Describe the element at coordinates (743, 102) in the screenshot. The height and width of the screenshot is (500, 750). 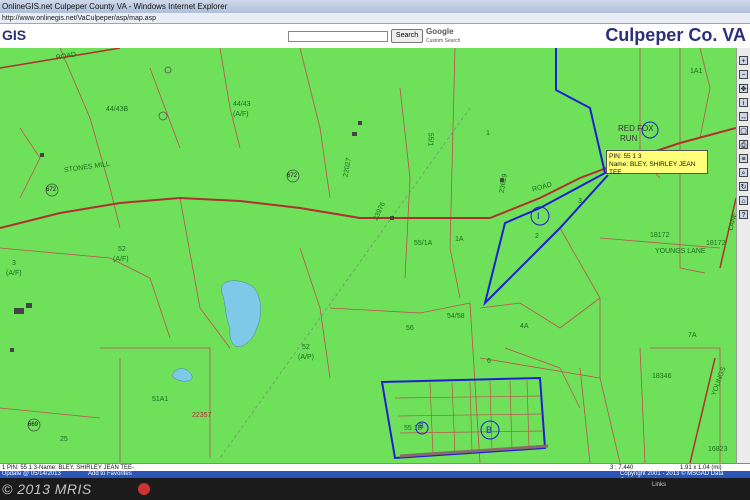
I see `identify-icon: i` at that location.